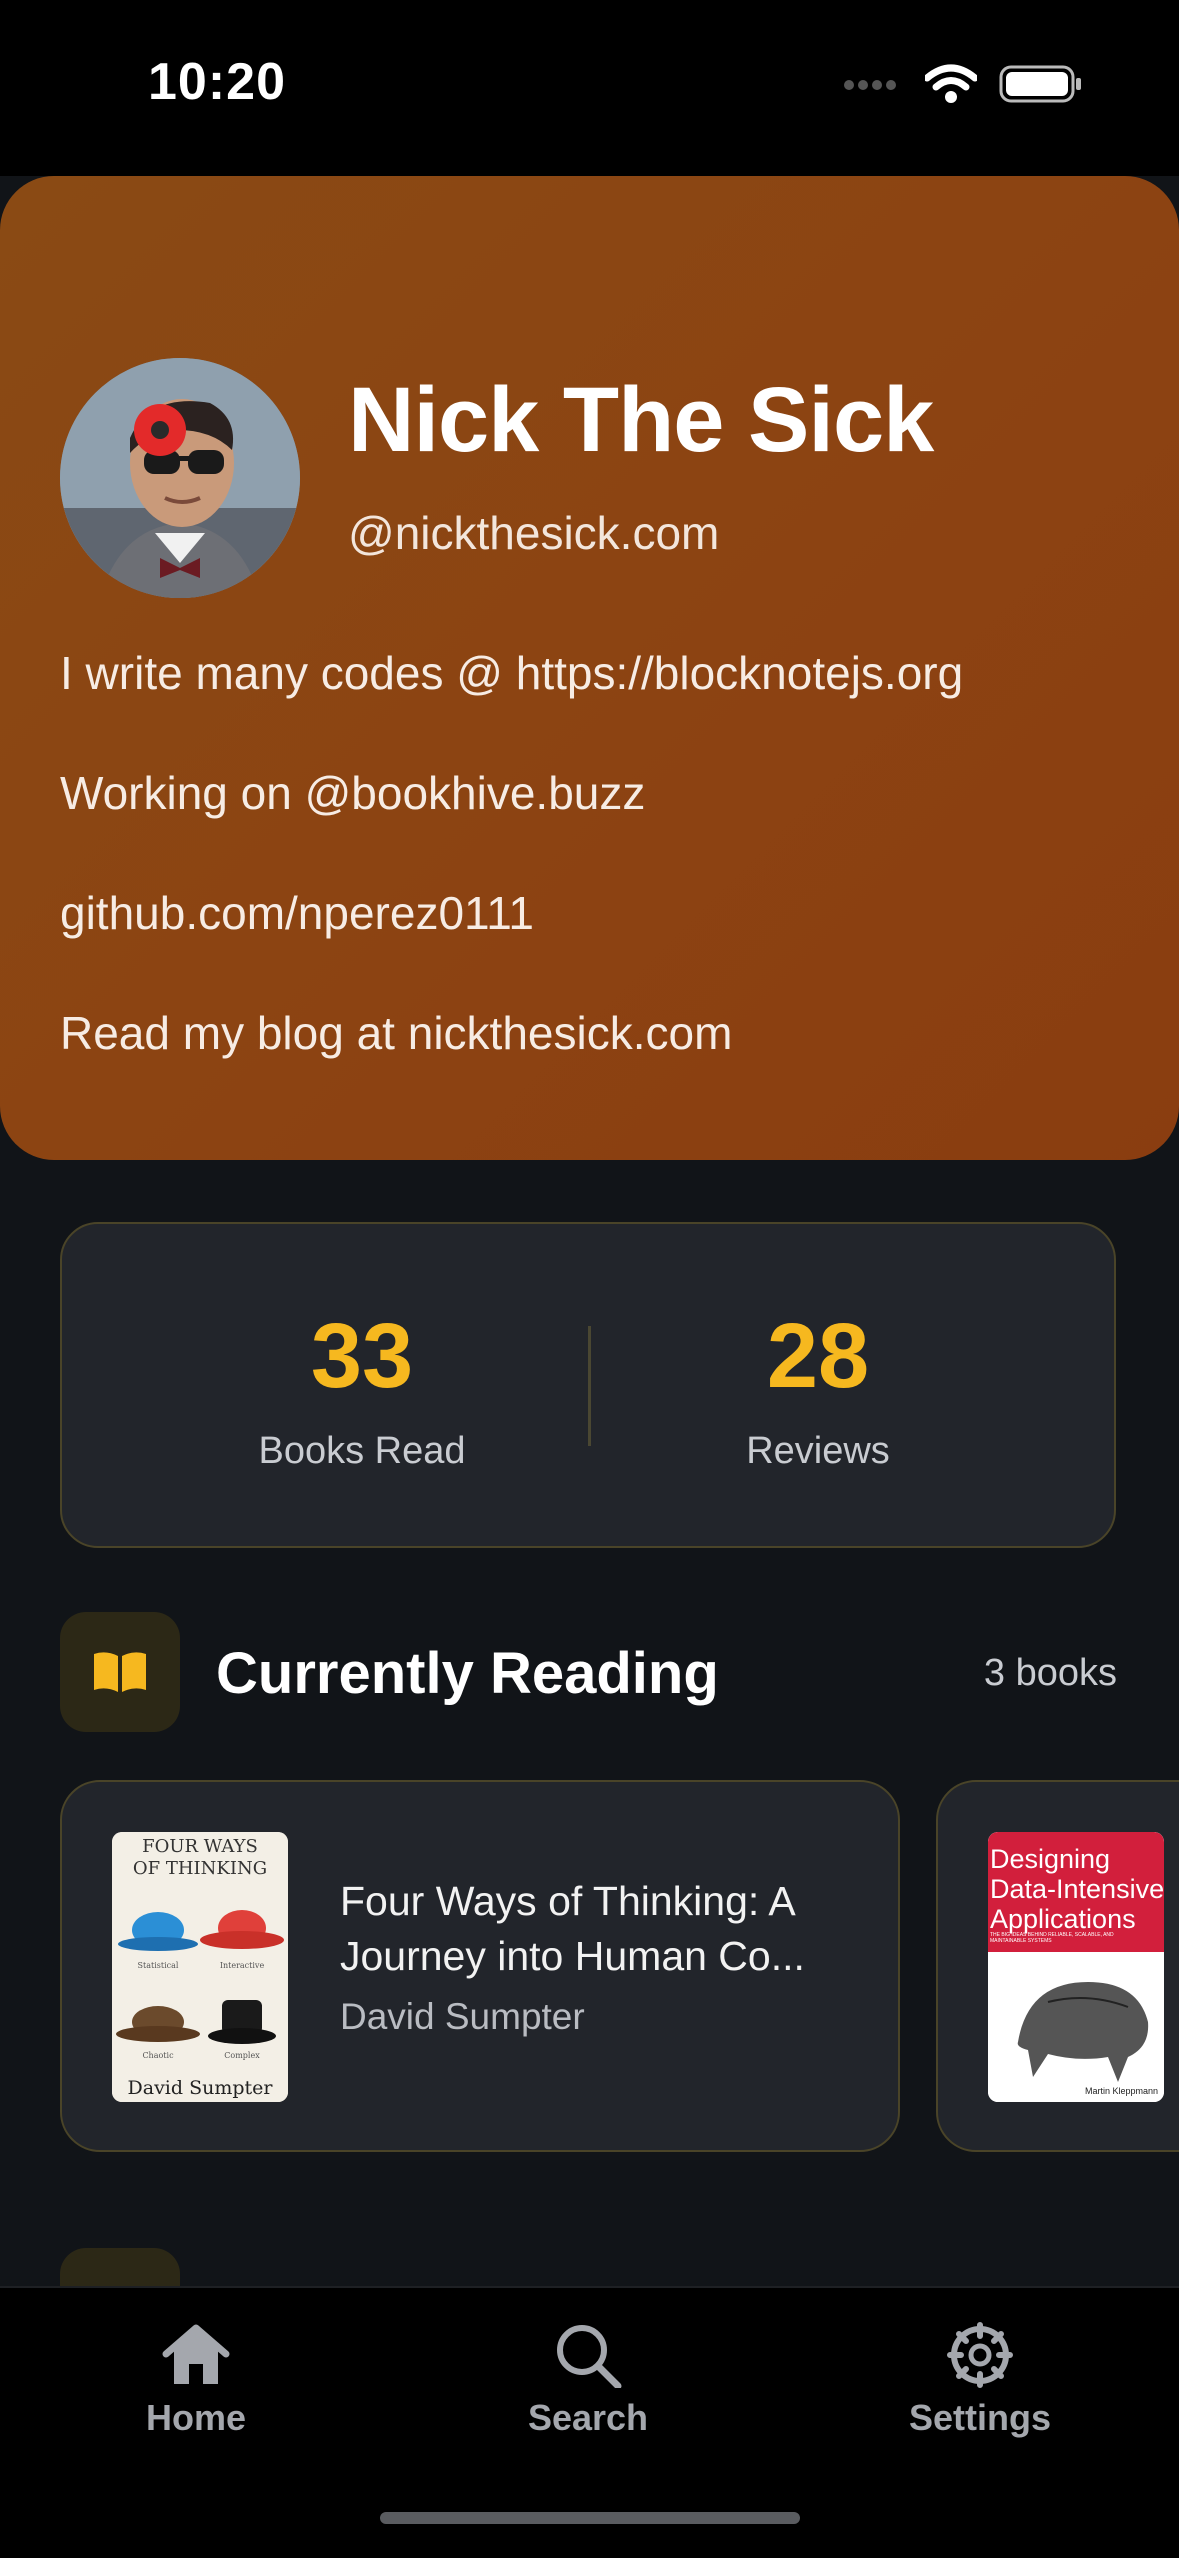 This screenshot has height=2558, width=1179. Describe the element at coordinates (467, 1673) in the screenshot. I see `section-title-currently-reading: Currently Reading` at that location.